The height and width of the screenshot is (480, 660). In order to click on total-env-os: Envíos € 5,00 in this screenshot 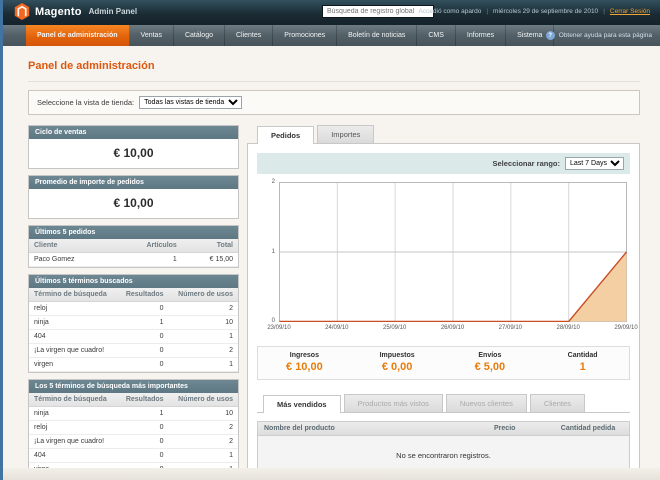, I will do `click(490, 362)`.